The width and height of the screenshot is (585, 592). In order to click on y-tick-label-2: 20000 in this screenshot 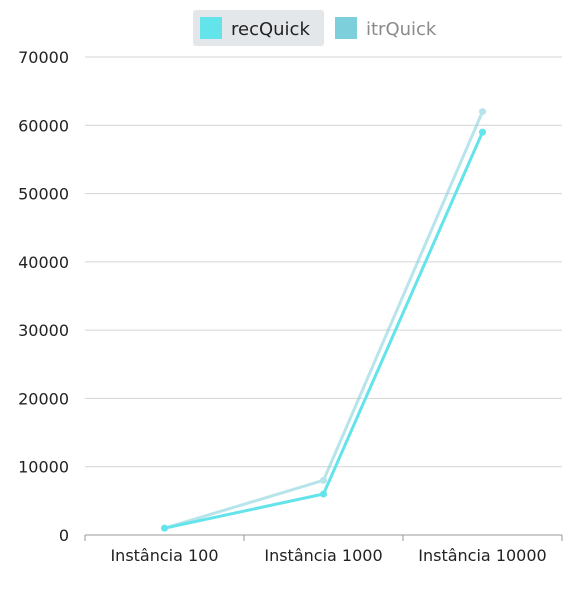, I will do `click(43, 398)`.